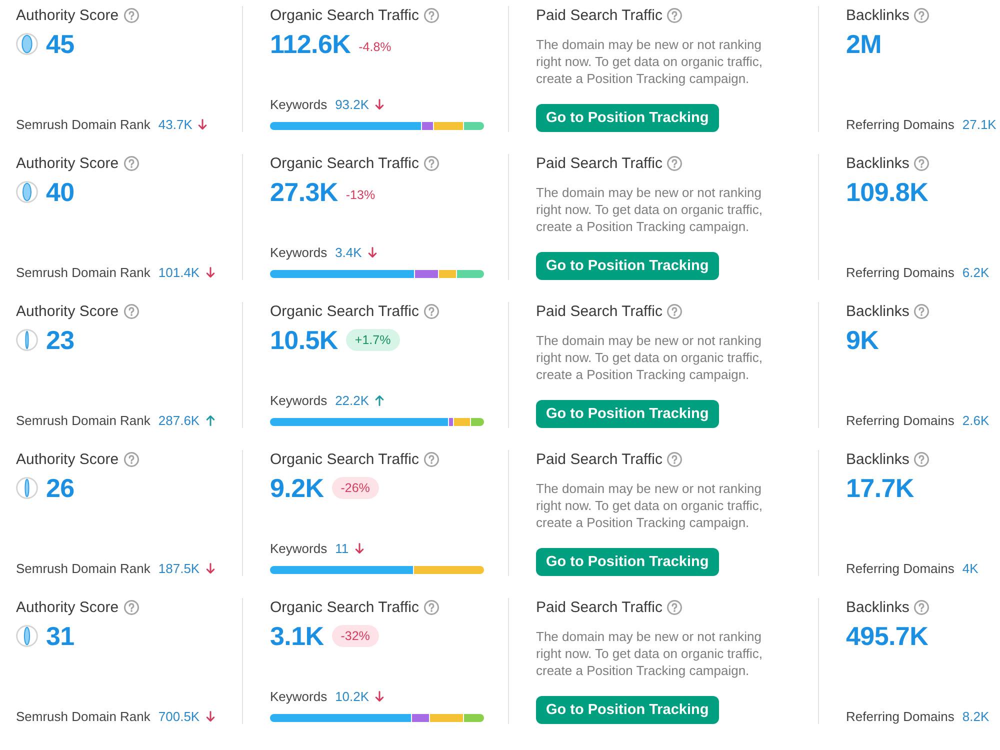  I want to click on domain-rank-value: 700.5K, so click(179, 716).